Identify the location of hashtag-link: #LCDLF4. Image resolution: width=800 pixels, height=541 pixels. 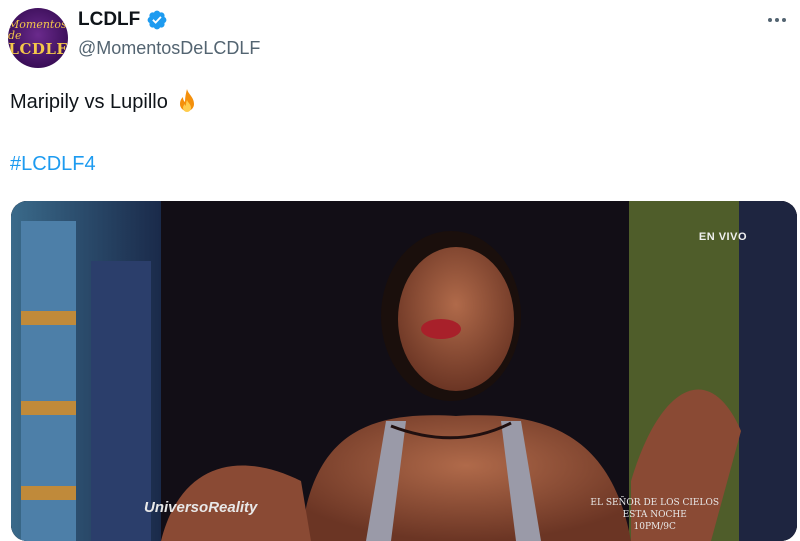
(53, 164).